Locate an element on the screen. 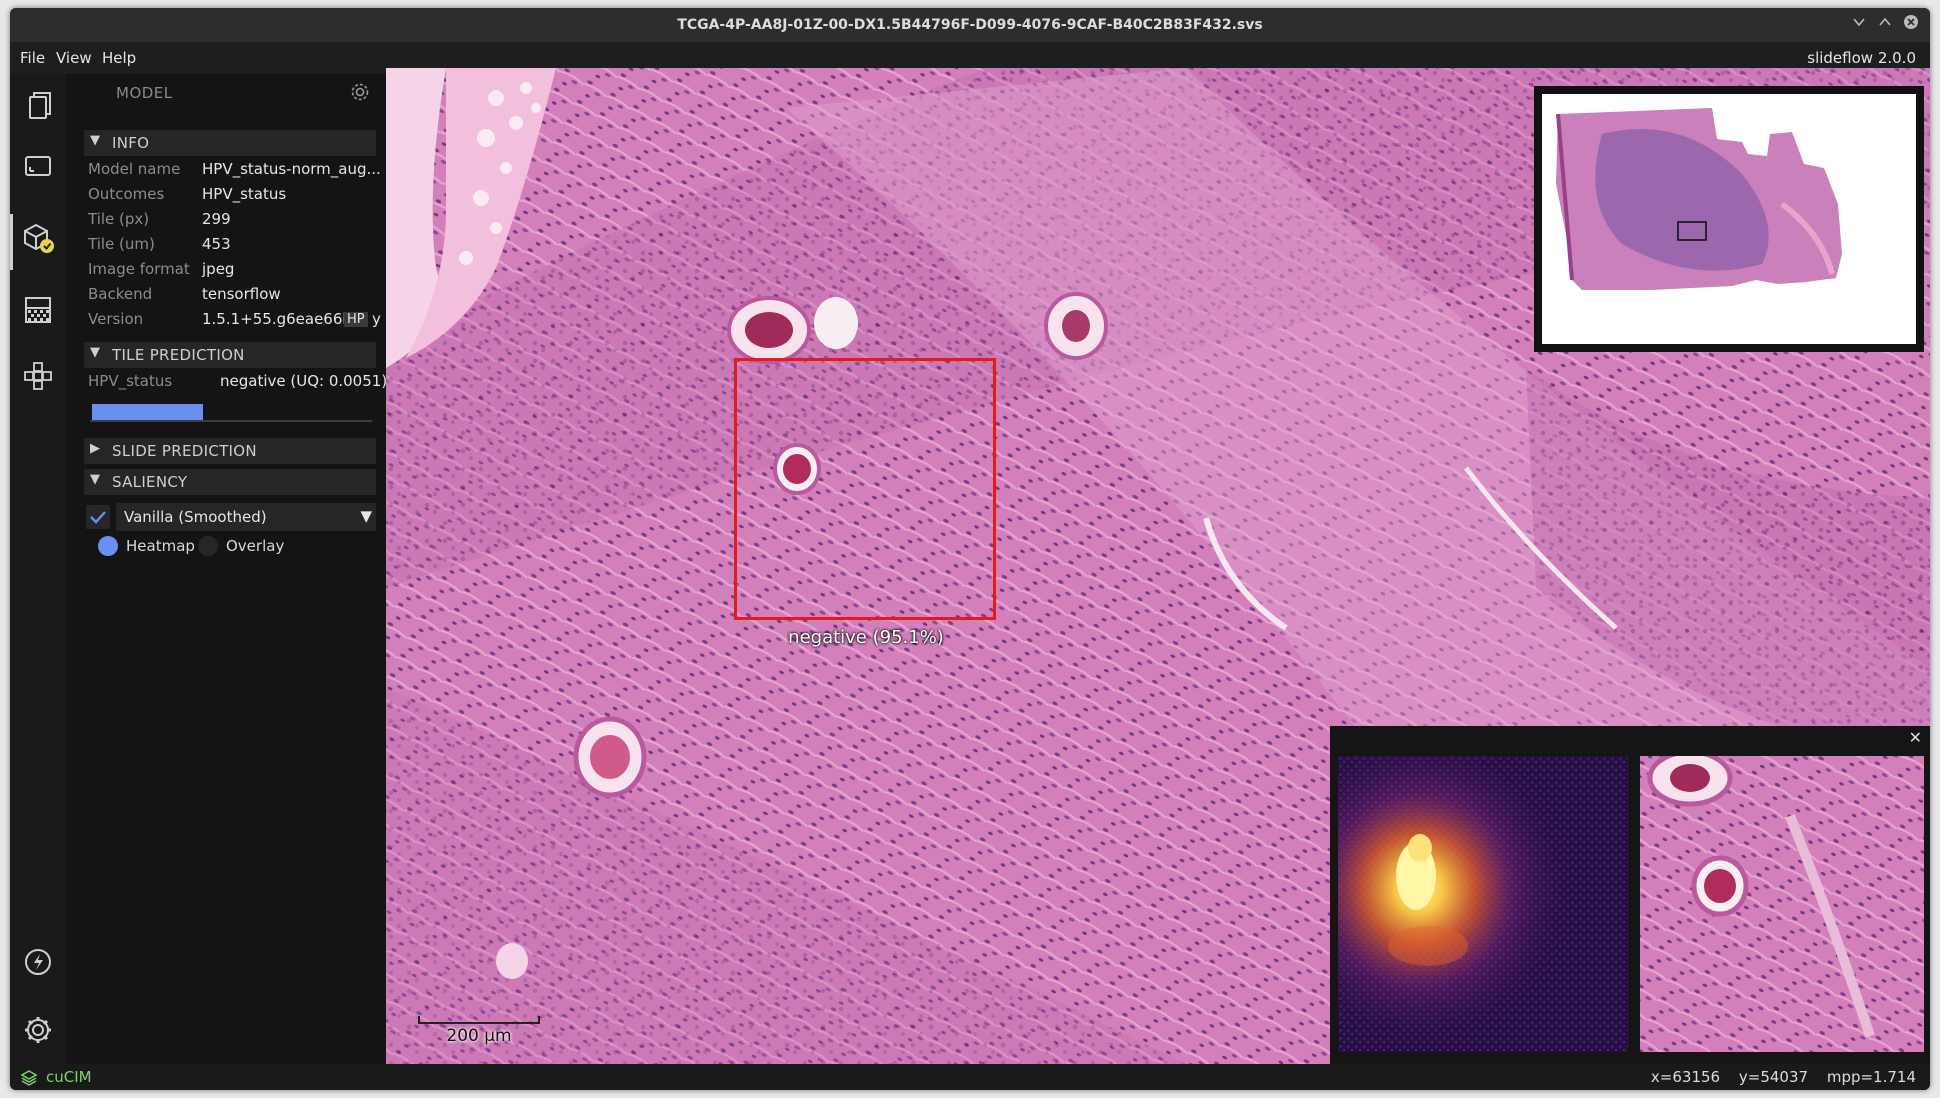 This screenshot has width=1940, height=1098. saliency-method-dropdown: Vanilla (Smoothed) ▼ is located at coordinates (246, 517).